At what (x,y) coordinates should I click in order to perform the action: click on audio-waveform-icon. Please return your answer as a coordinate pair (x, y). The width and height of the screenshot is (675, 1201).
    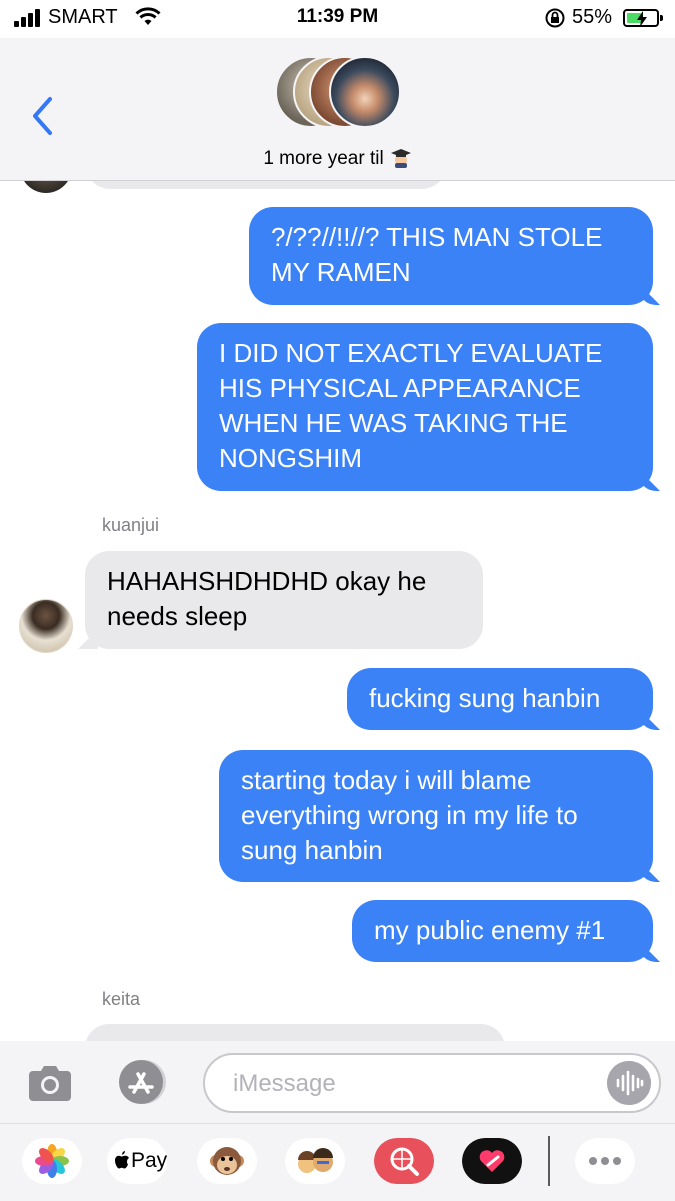
    Looking at the image, I should click on (629, 1083).